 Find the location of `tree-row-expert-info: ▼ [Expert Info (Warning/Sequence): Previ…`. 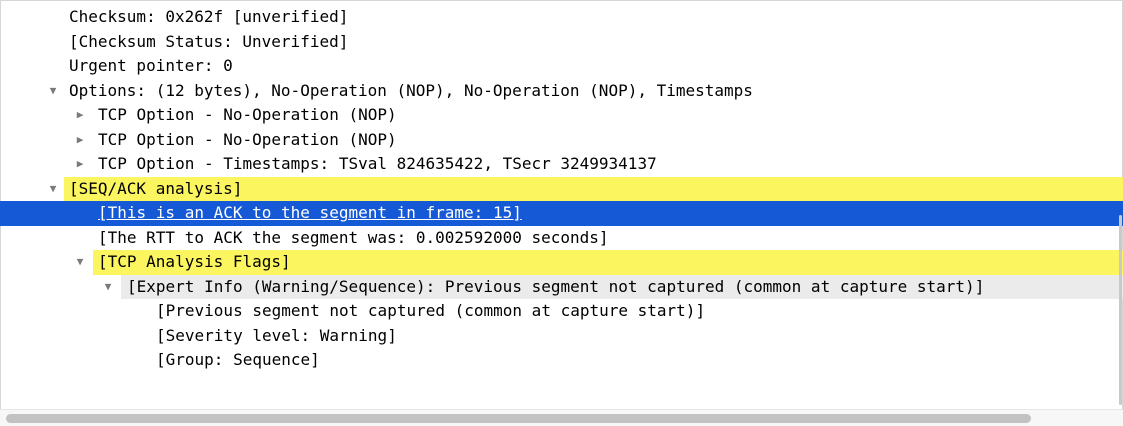

tree-row-expert-info: ▼ [Expert Info (Warning/Sequence): Previ… is located at coordinates (561, 287).